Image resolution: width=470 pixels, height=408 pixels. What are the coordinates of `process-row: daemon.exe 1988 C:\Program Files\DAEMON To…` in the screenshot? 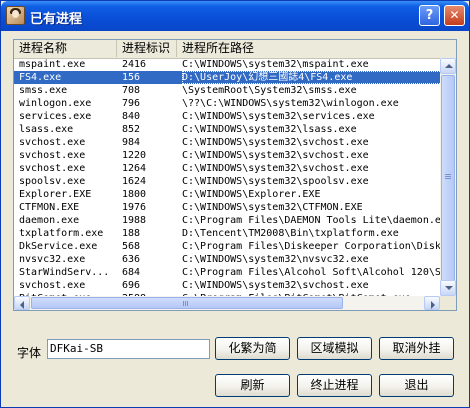 It's located at (227, 220).